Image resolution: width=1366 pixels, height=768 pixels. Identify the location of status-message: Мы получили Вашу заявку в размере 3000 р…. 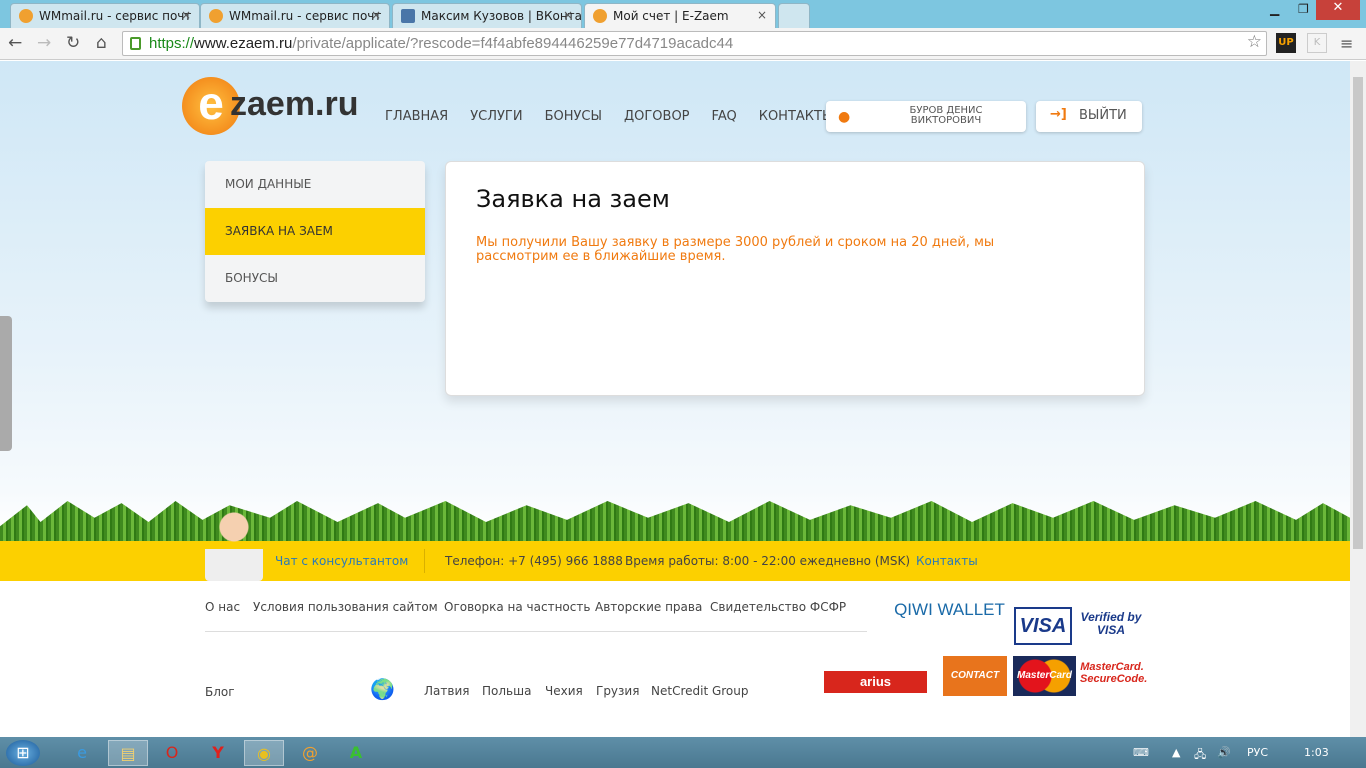
(735, 249).